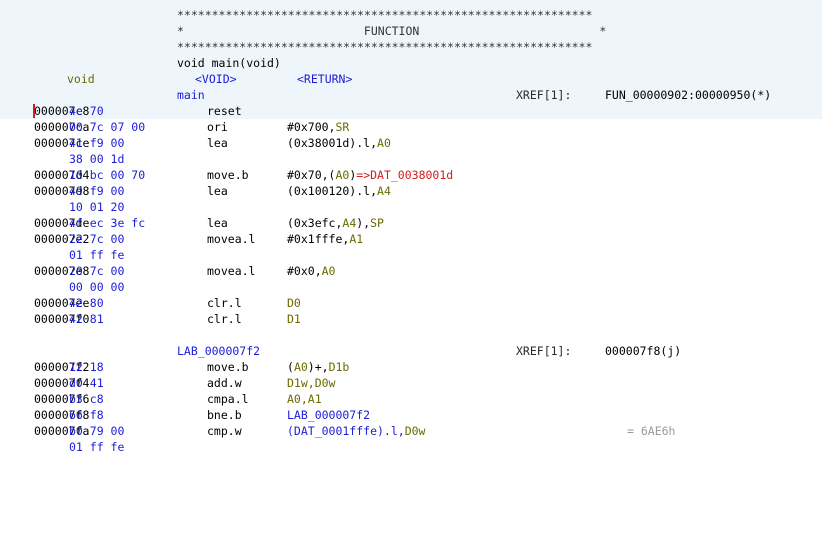 Image resolution: width=822 pixels, height=535 pixels. I want to click on bytes: 00 00 00, so click(96, 287).